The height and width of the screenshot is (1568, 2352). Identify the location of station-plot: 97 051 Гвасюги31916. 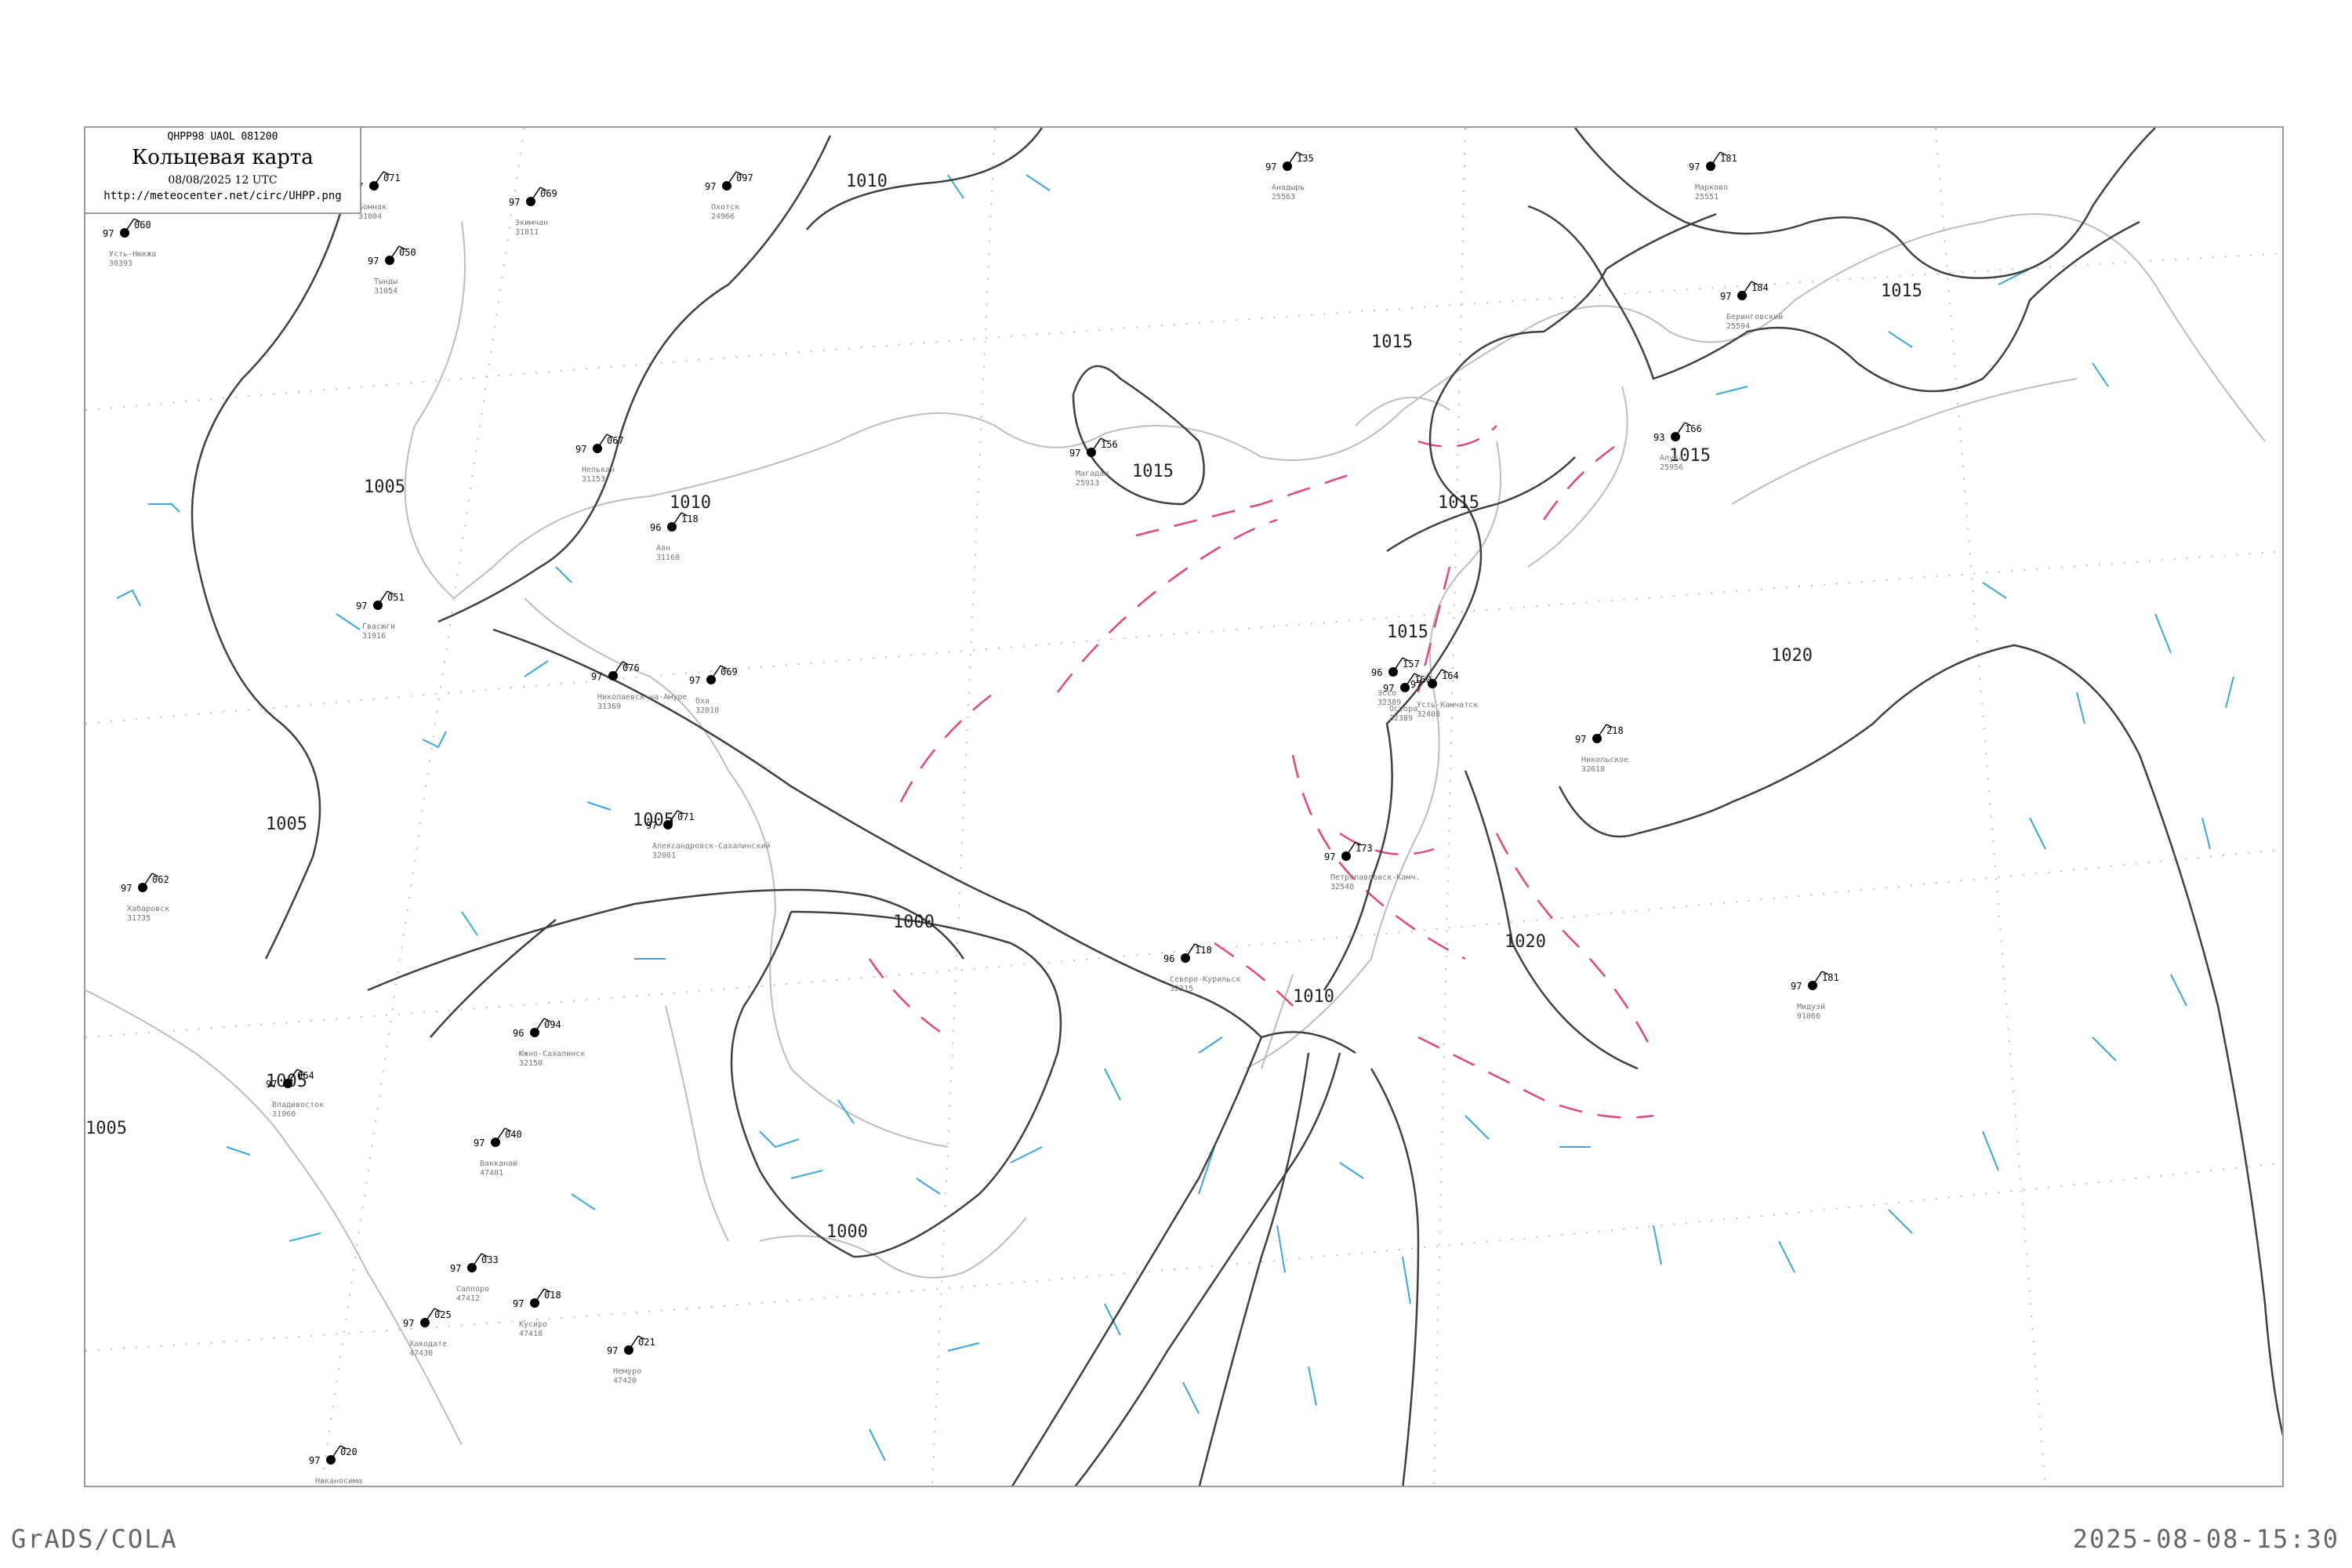
(380, 615).